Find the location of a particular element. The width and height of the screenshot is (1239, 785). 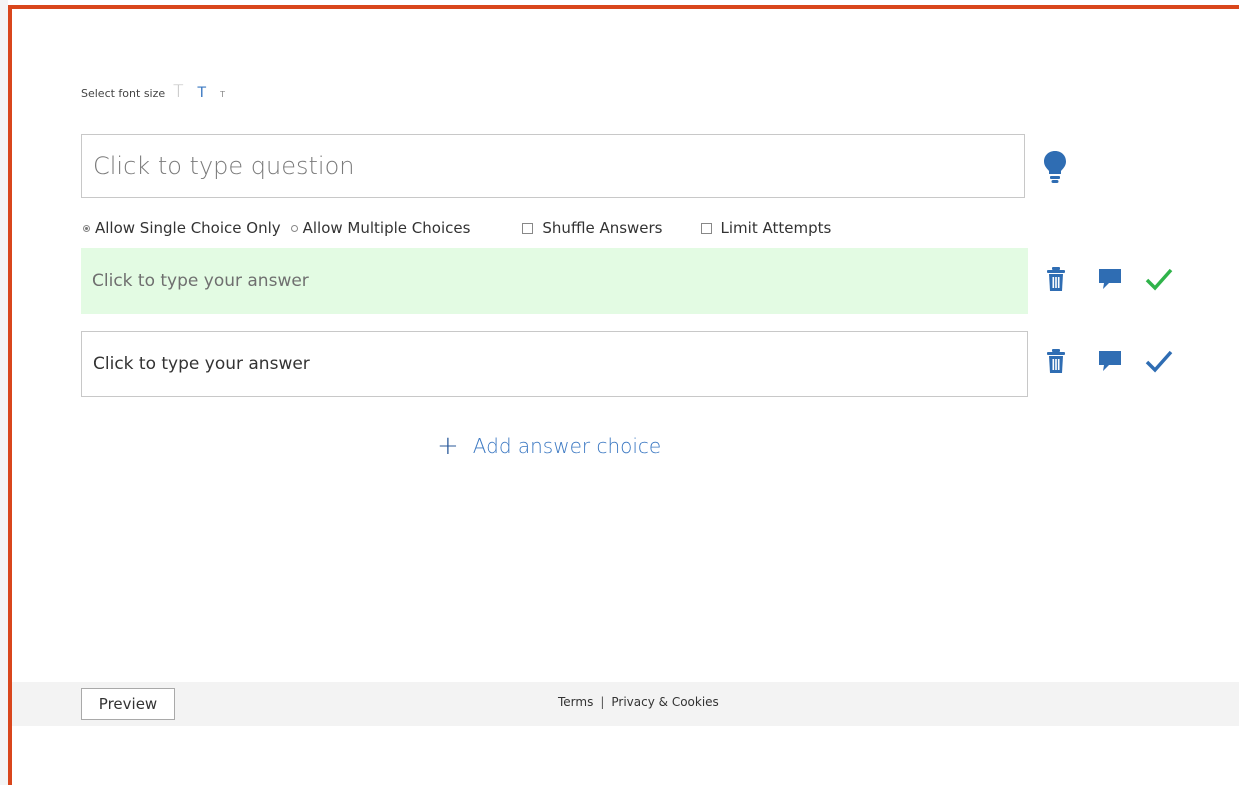

multiple-choices-label: Allow Multiple Choices is located at coordinates (386, 228).